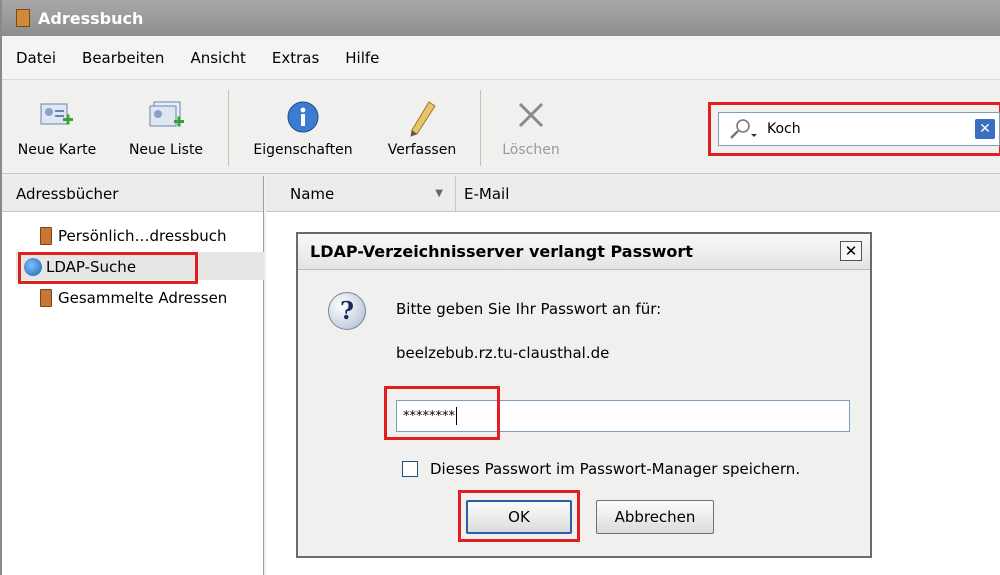  What do you see at coordinates (57, 150) in the screenshot?
I see `new-card-label: Neue Karte` at bounding box center [57, 150].